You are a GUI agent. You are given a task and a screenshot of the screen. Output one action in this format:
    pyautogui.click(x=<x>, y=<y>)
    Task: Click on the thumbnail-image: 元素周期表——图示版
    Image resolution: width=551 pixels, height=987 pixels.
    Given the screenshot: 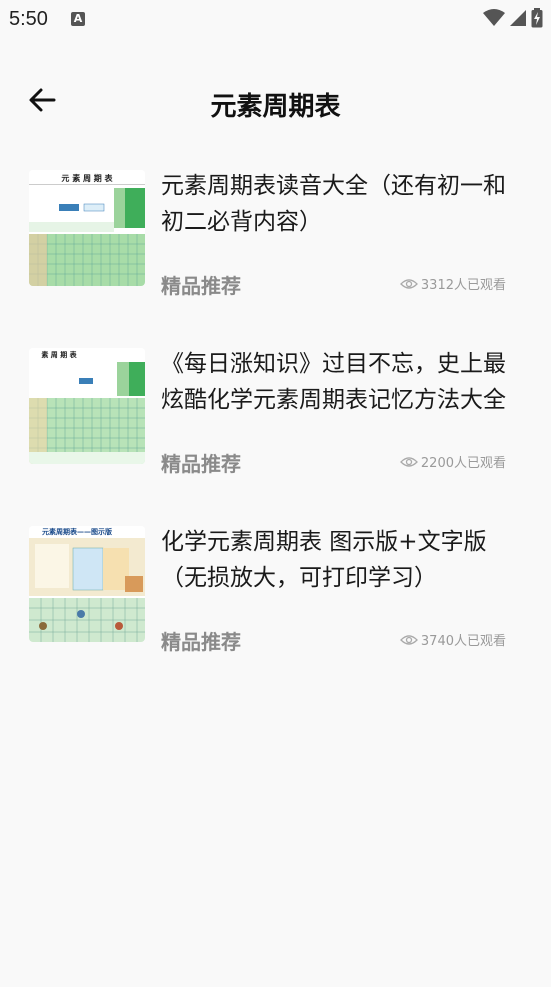 What is the action you would take?
    pyautogui.click(x=87, y=584)
    